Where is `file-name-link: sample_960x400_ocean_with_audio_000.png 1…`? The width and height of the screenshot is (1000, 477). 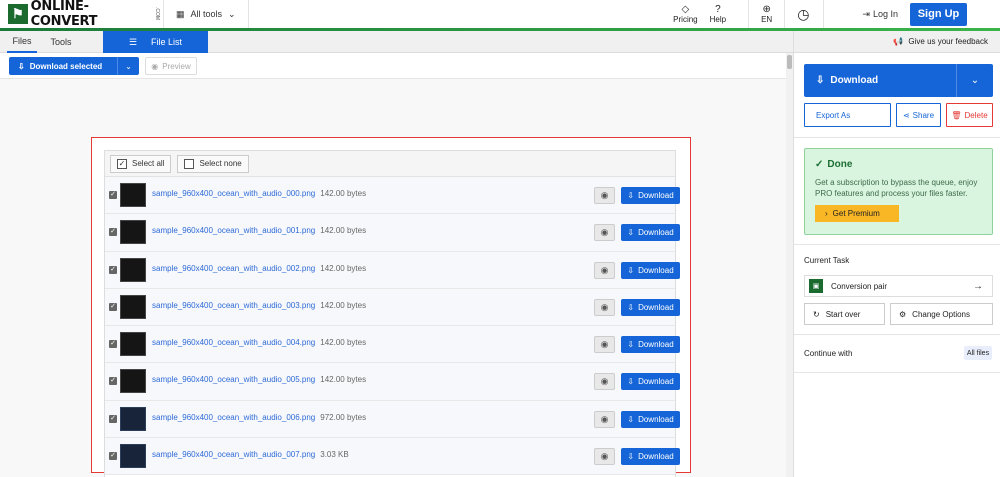 file-name-link: sample_960x400_ocean_with_audio_000.png 1… is located at coordinates (259, 193).